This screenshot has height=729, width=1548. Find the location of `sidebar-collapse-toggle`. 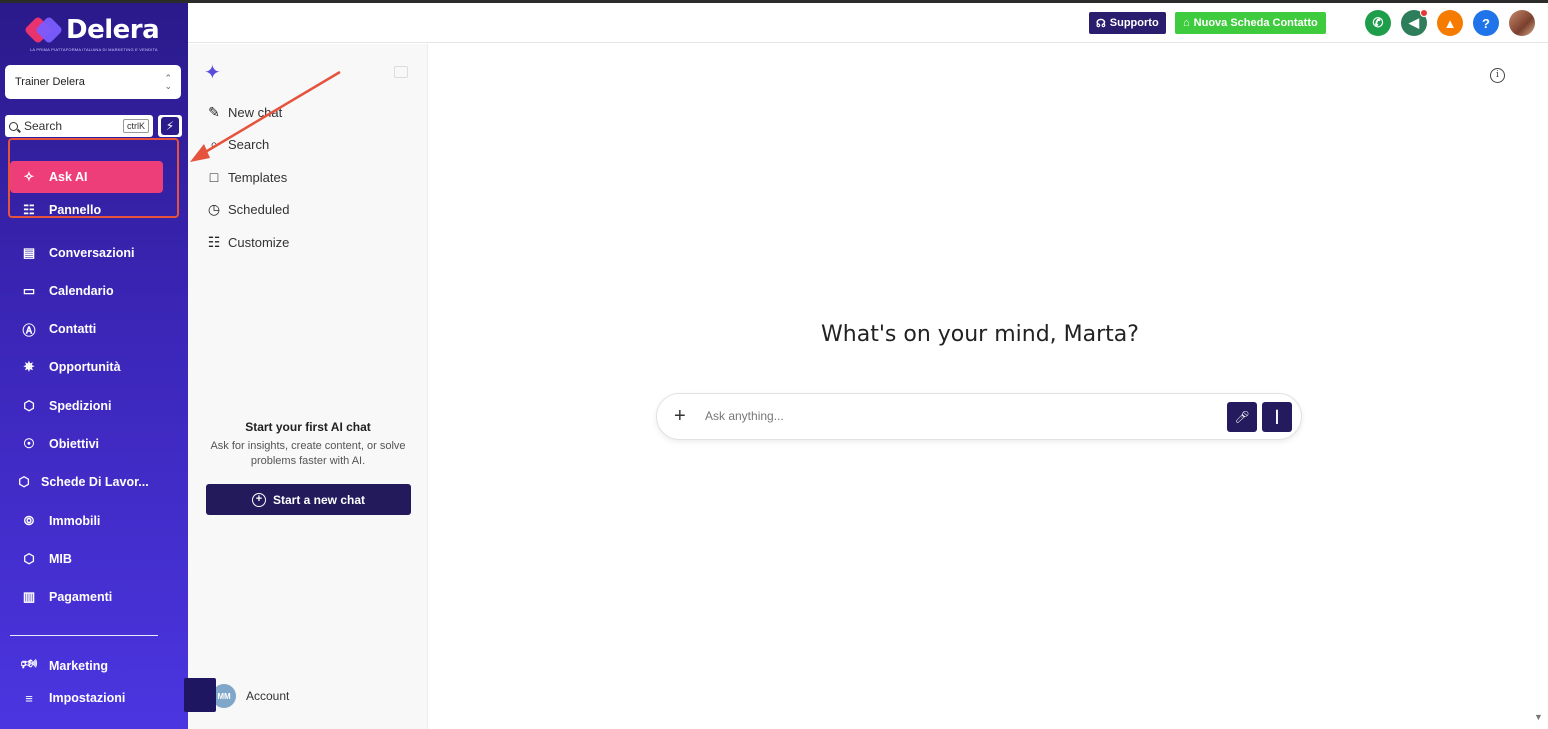

sidebar-collapse-toggle is located at coordinates (200, 695).